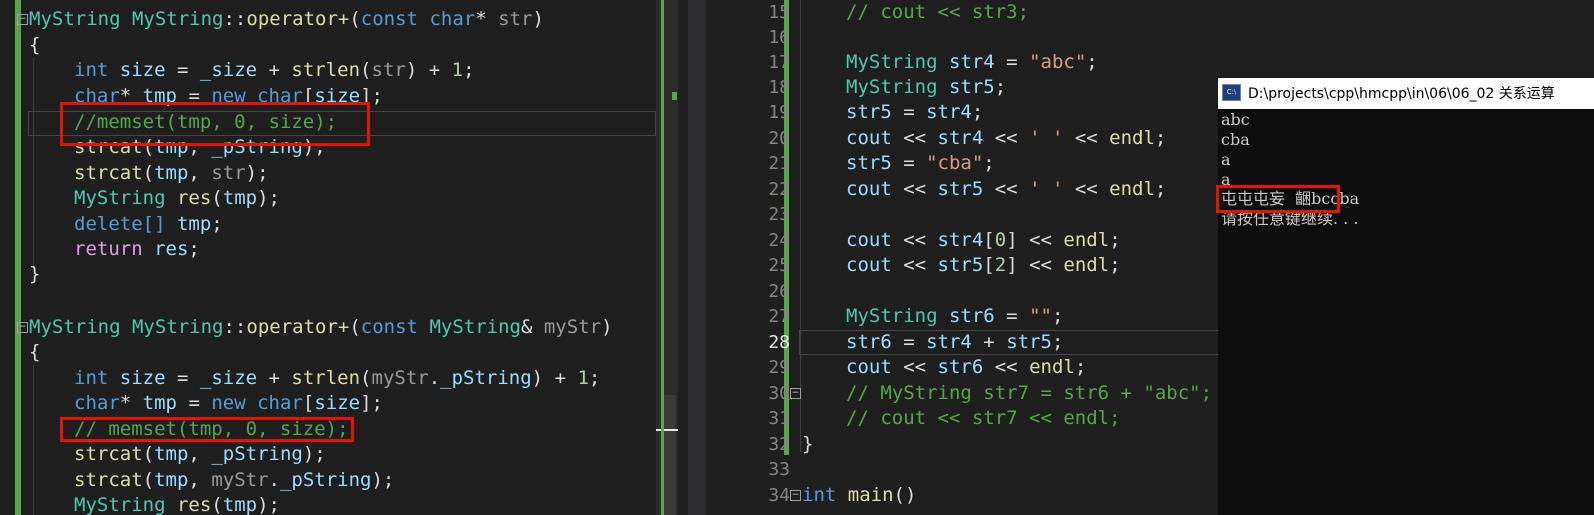 Image resolution: width=1594 pixels, height=515 pixels. Describe the element at coordinates (779, 240) in the screenshot. I see `line-number: 24` at that location.